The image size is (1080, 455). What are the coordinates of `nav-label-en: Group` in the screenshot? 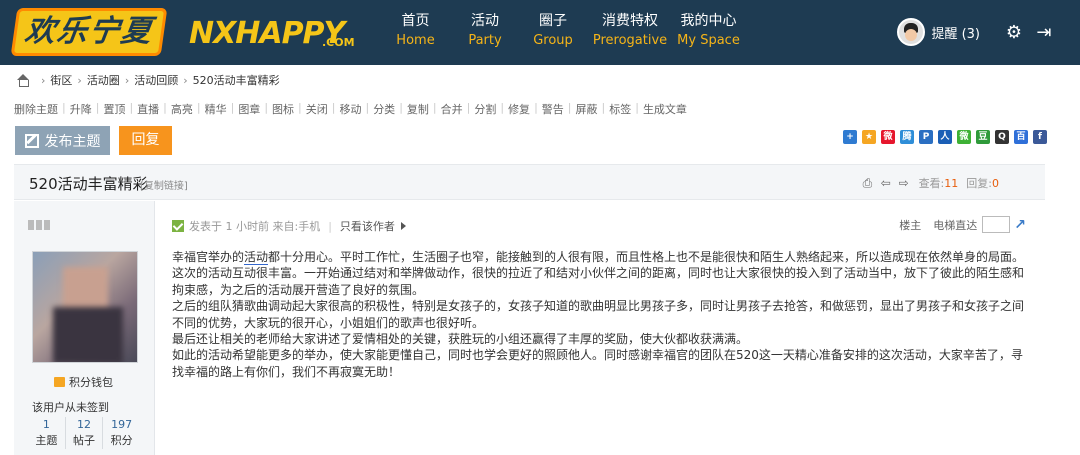 It's located at (553, 40).